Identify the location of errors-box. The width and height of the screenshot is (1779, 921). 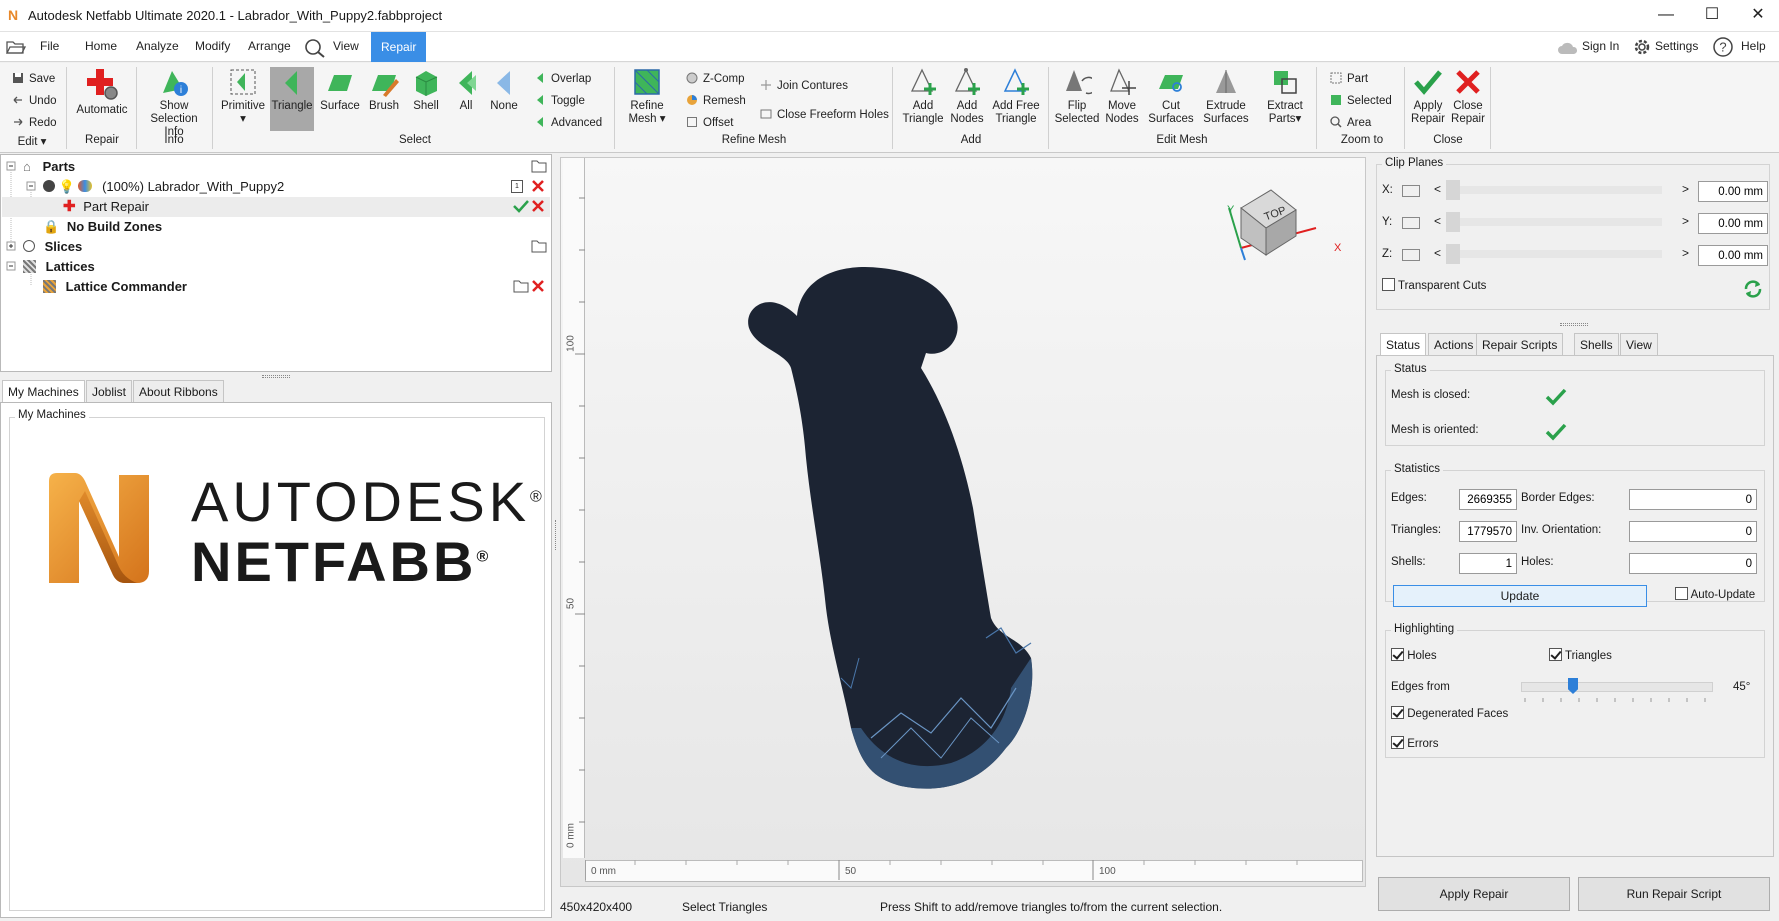
(1397, 742).